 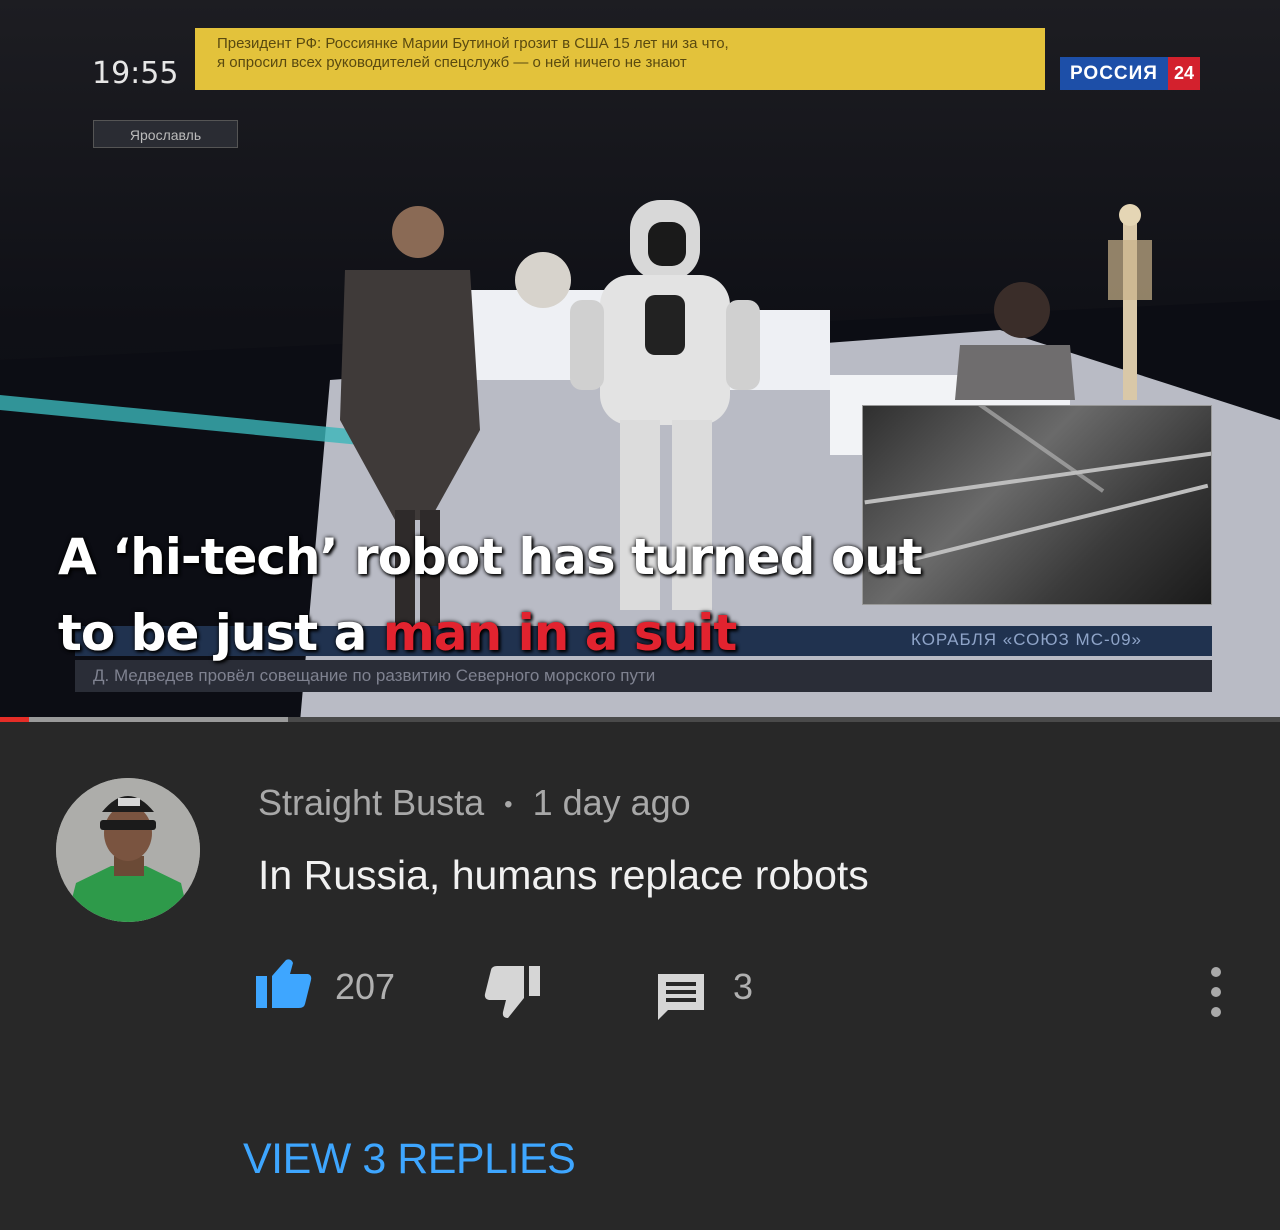 What do you see at coordinates (14, 719) in the screenshot?
I see `progress-played` at bounding box center [14, 719].